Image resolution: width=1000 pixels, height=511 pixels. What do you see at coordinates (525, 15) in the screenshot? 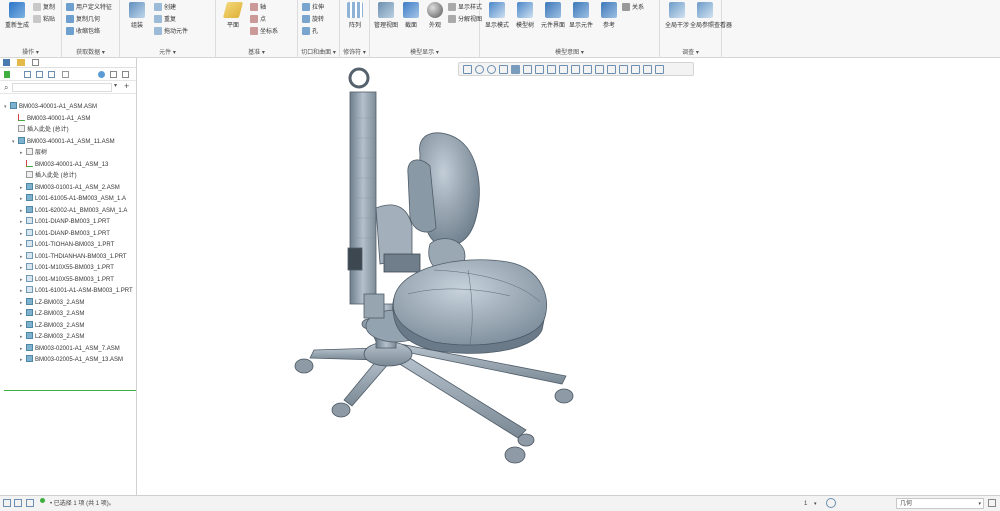
I see `model-tree-button: 模型树` at bounding box center [525, 15].